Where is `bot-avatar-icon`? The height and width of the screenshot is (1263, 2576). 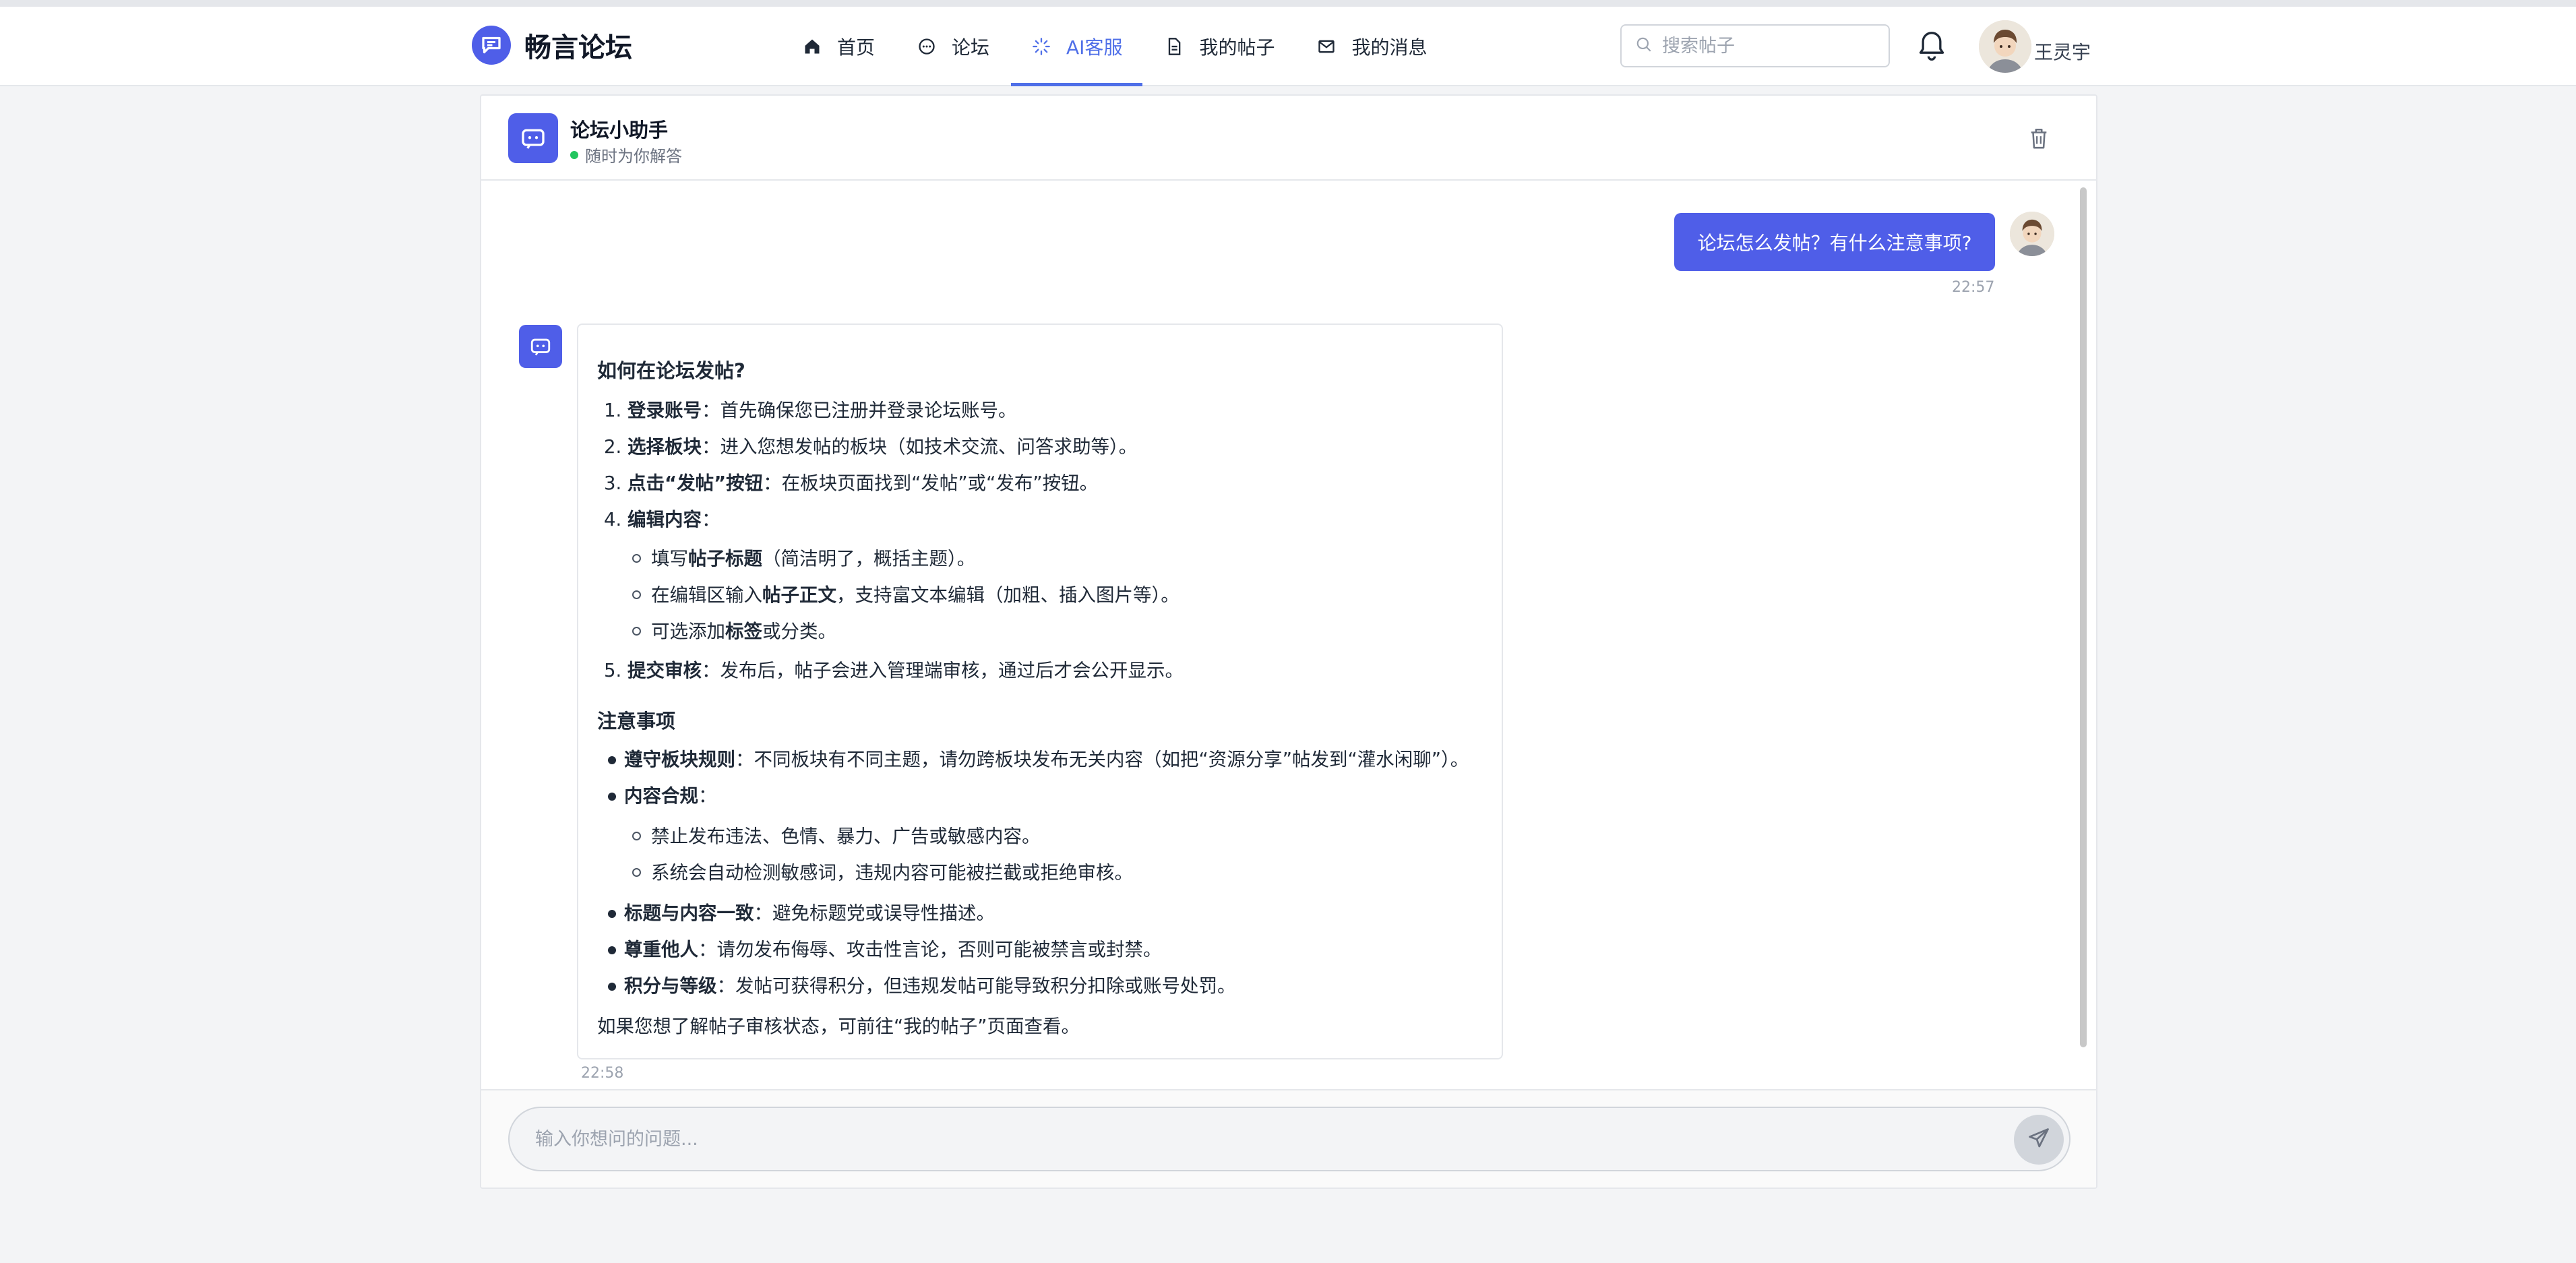 bot-avatar-icon is located at coordinates (533, 138).